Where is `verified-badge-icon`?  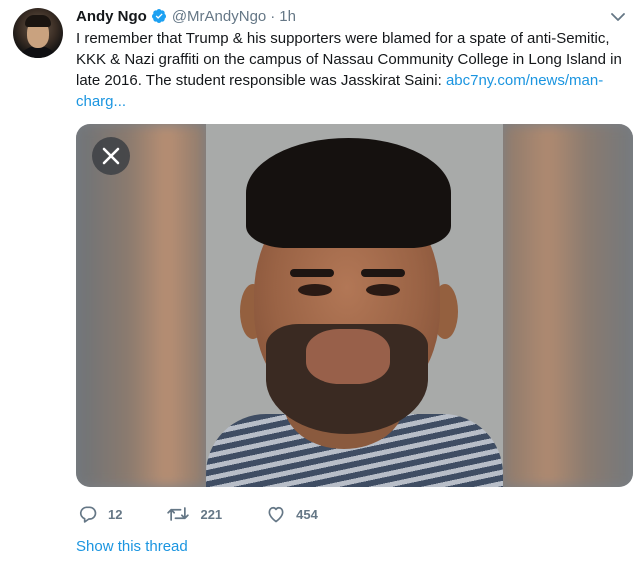
verified-badge-icon is located at coordinates (159, 16).